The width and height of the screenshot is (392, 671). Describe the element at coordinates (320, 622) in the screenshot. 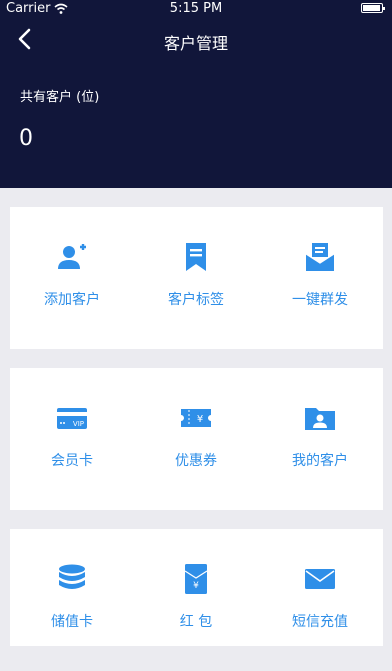

I see `sms-recharge-label: 短信充值` at that location.